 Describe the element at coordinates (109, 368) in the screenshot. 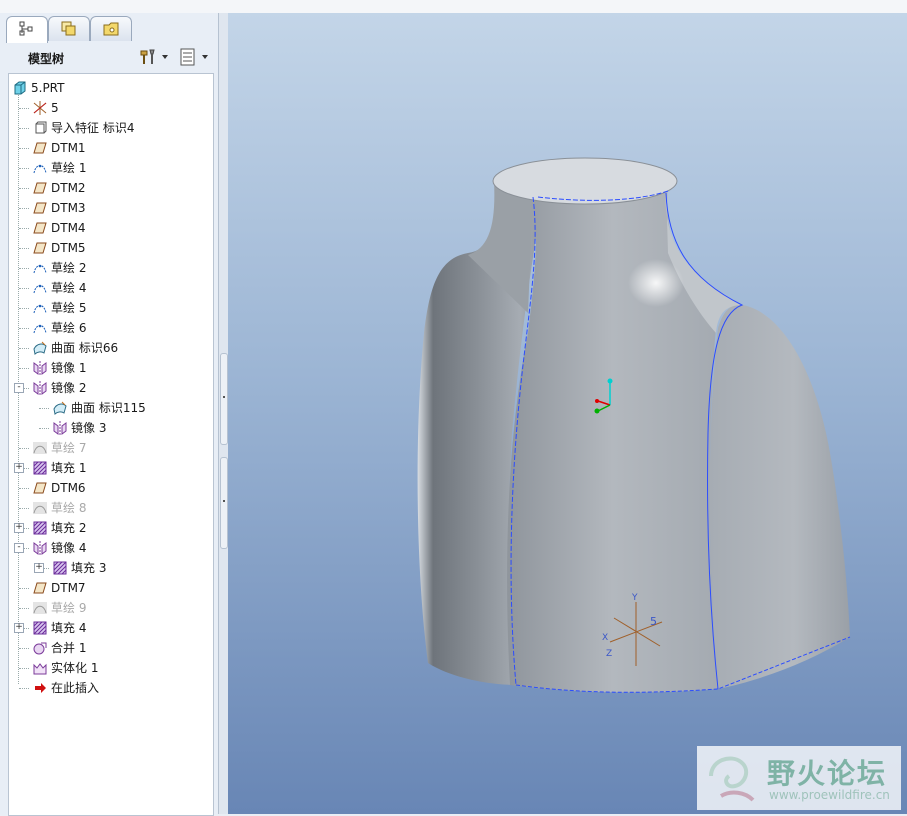

I see `tree-item: 镜像 1` at that location.